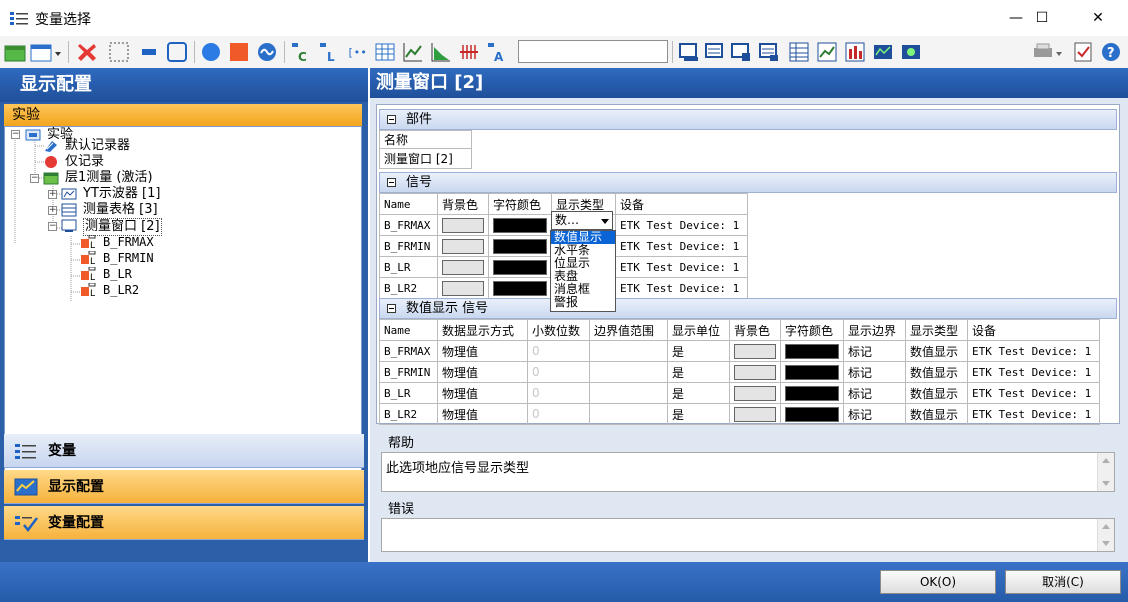 This screenshot has width=1128, height=602. What do you see at coordinates (177, 52) in the screenshot?
I see `rounded-rect-icon` at bounding box center [177, 52].